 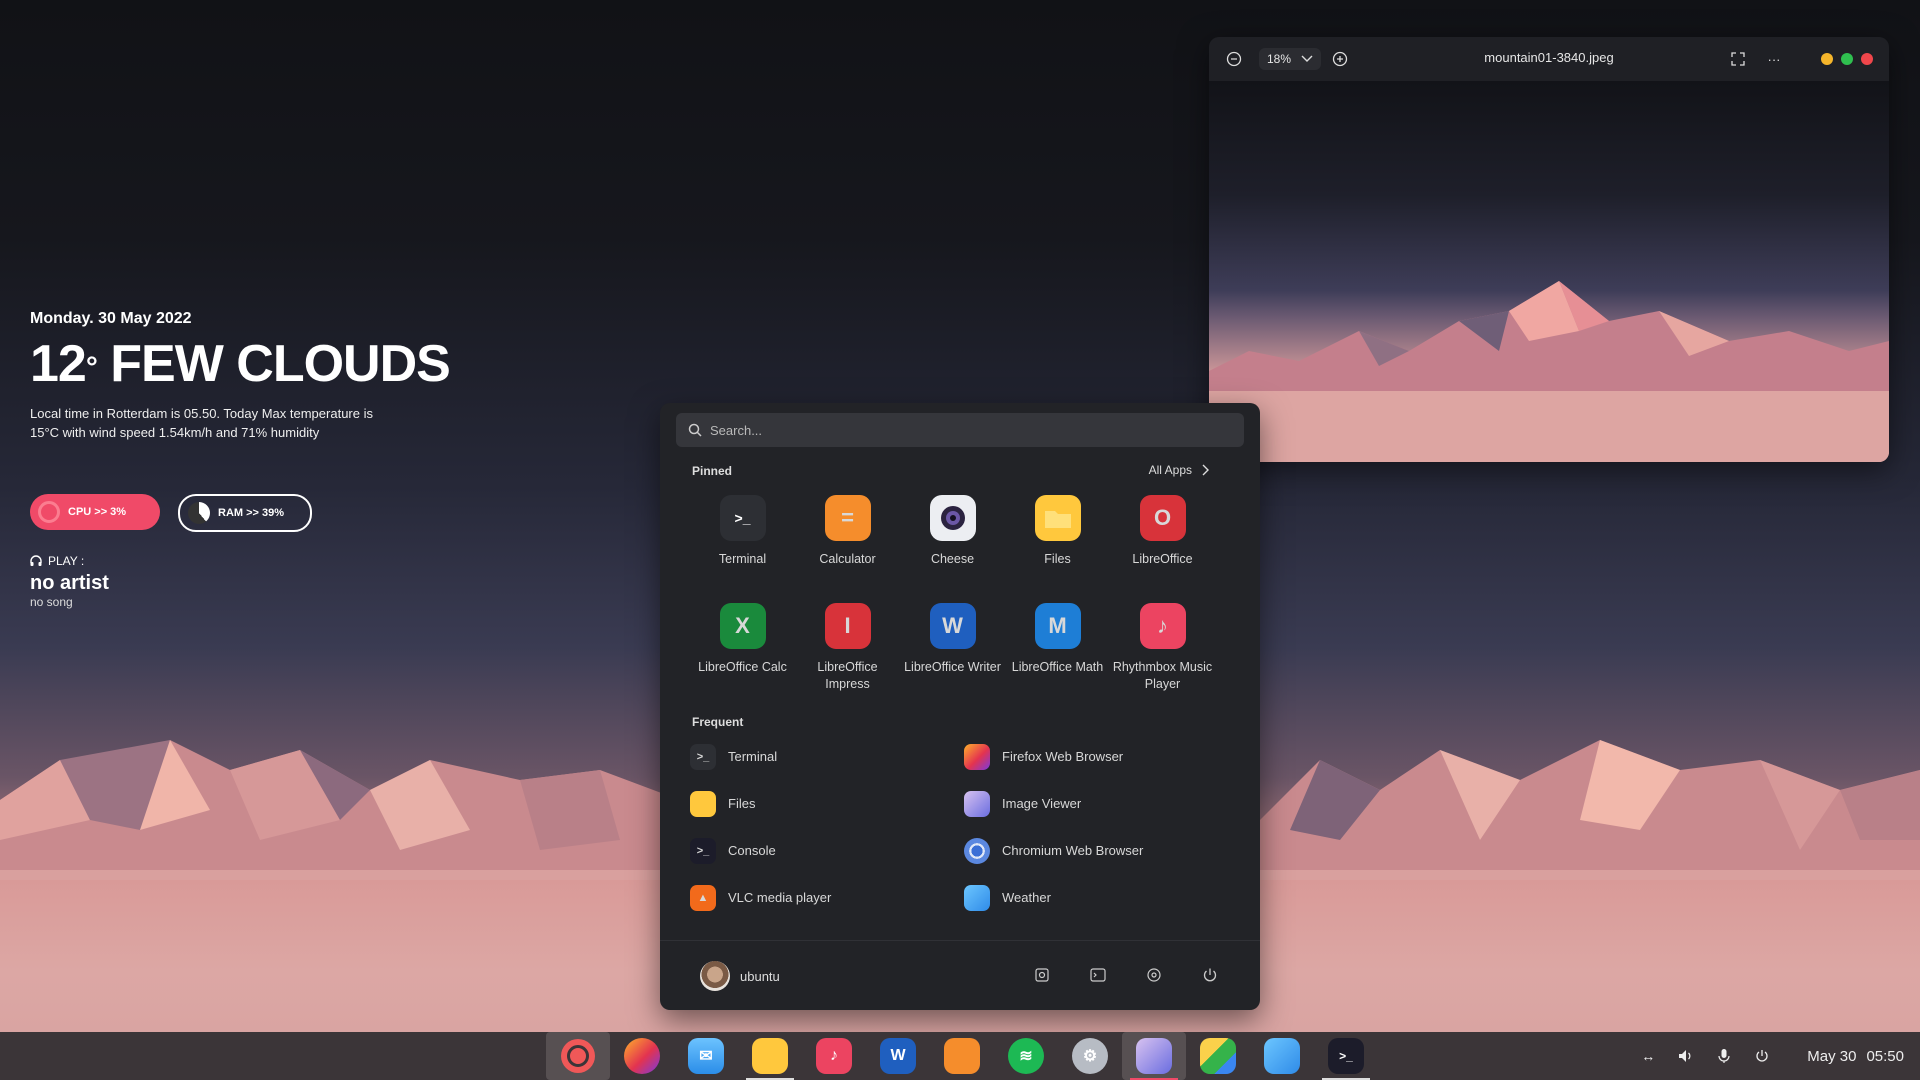 I want to click on dock-app-menu, so click(x=578, y=1056).